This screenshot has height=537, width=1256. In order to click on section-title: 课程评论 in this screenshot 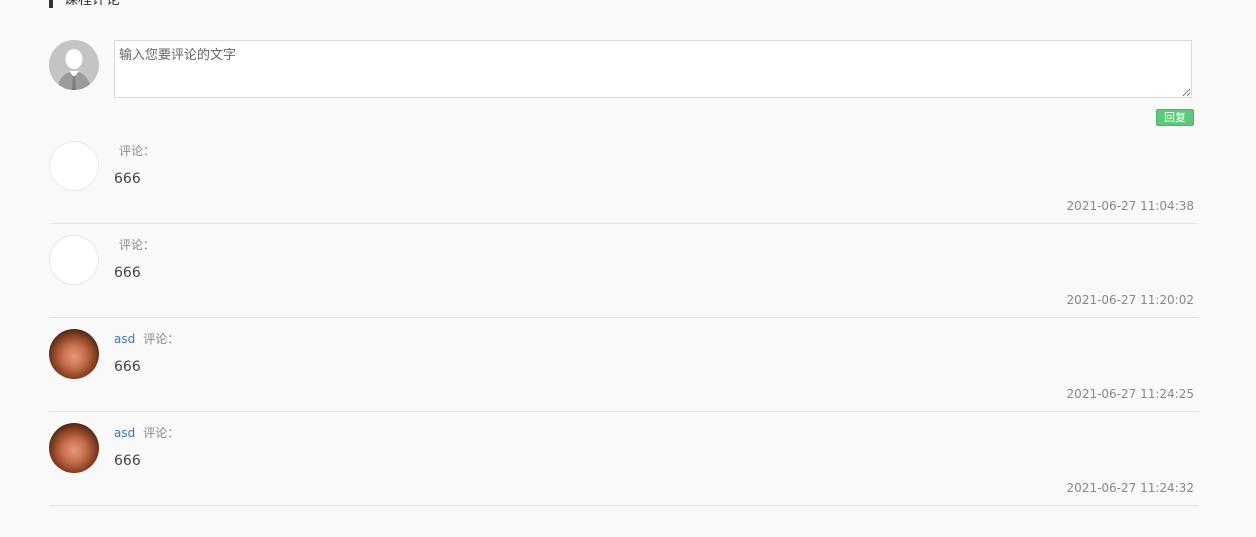, I will do `click(92, 4)`.